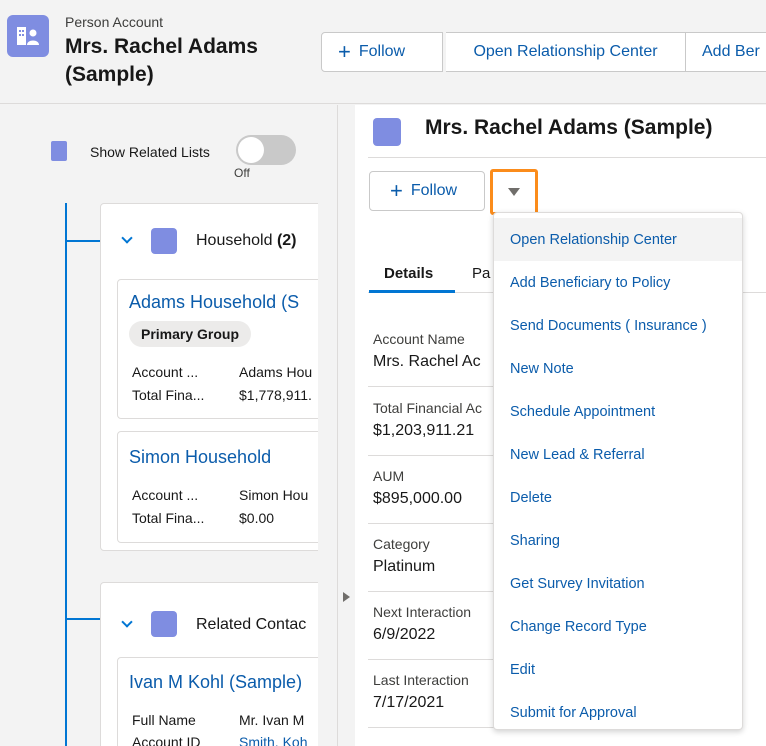  Describe the element at coordinates (251, 624) in the screenshot. I see `related-contacts-title: Related Contac` at that location.